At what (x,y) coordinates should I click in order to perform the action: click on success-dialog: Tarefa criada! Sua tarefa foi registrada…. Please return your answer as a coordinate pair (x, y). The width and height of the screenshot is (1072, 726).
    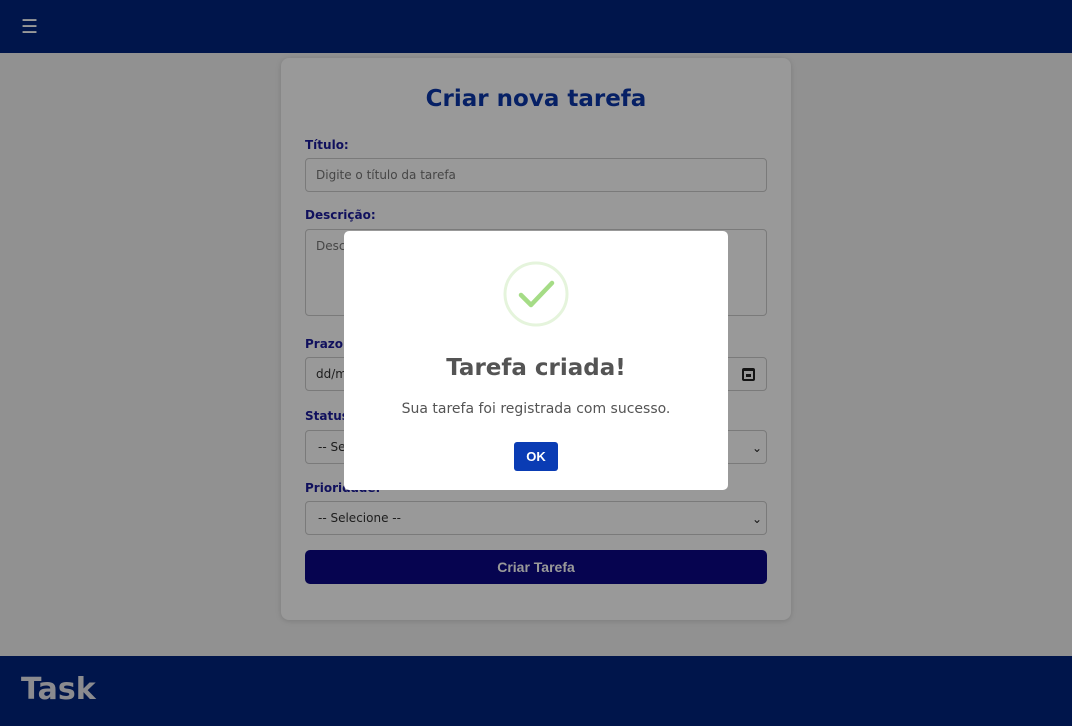
    Looking at the image, I should click on (536, 360).